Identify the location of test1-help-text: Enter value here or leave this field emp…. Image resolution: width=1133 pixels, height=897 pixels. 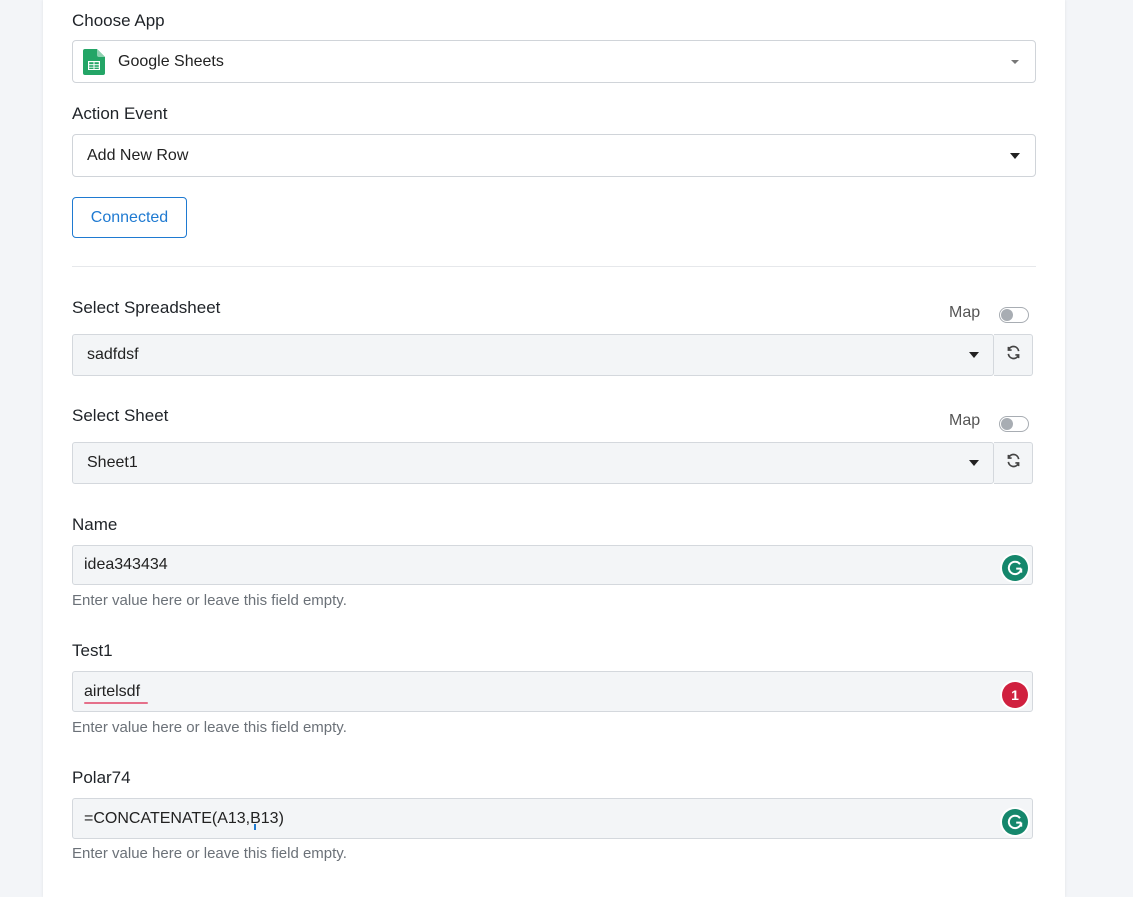
(209, 727).